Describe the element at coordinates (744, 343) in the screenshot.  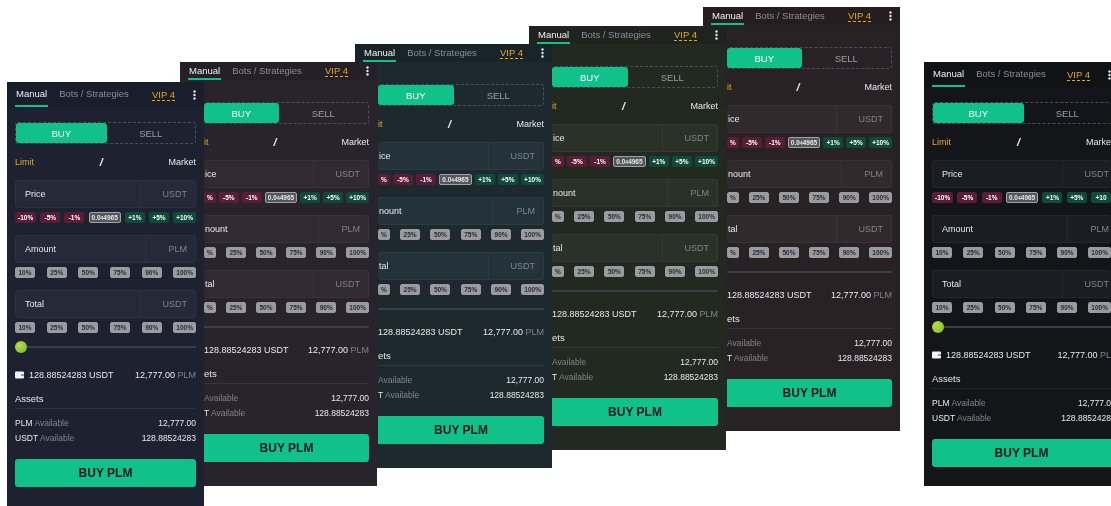
I see `asset-label: Available` at that location.